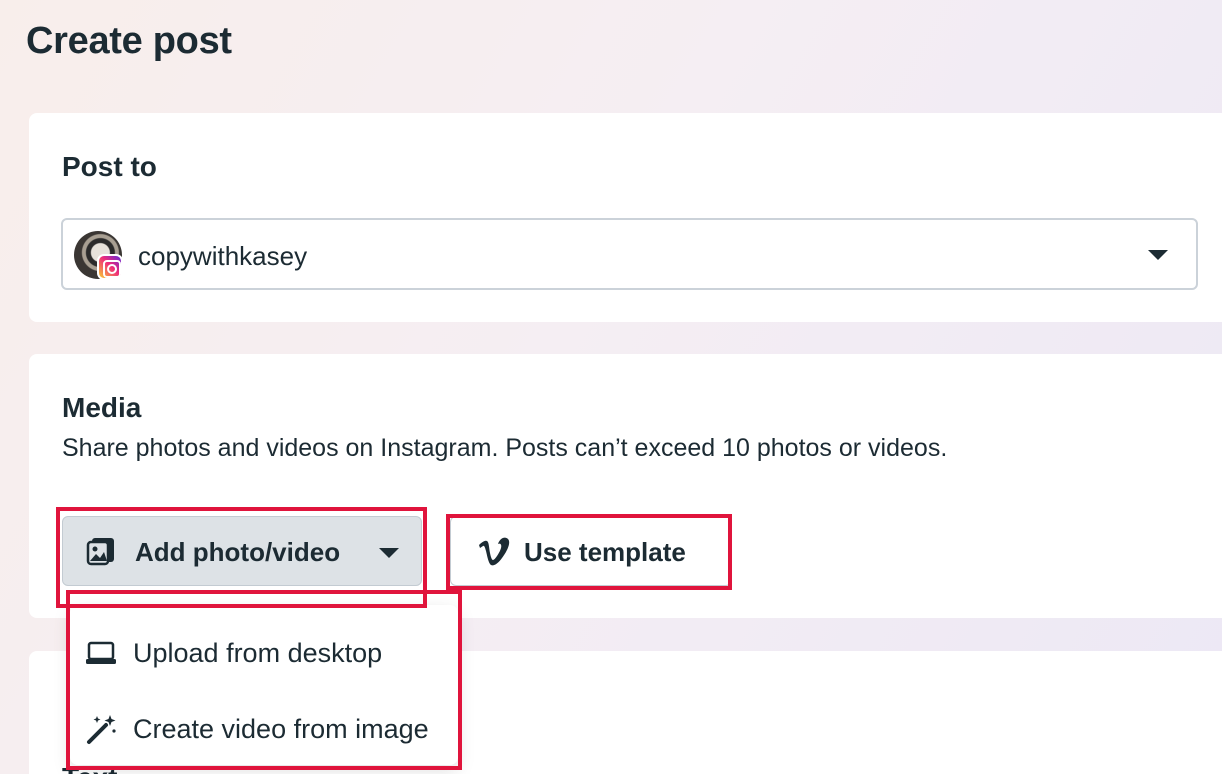 This screenshot has height=774, width=1222. I want to click on menu-item-upload-from-desktop: Upload from desktop, so click(264, 653).